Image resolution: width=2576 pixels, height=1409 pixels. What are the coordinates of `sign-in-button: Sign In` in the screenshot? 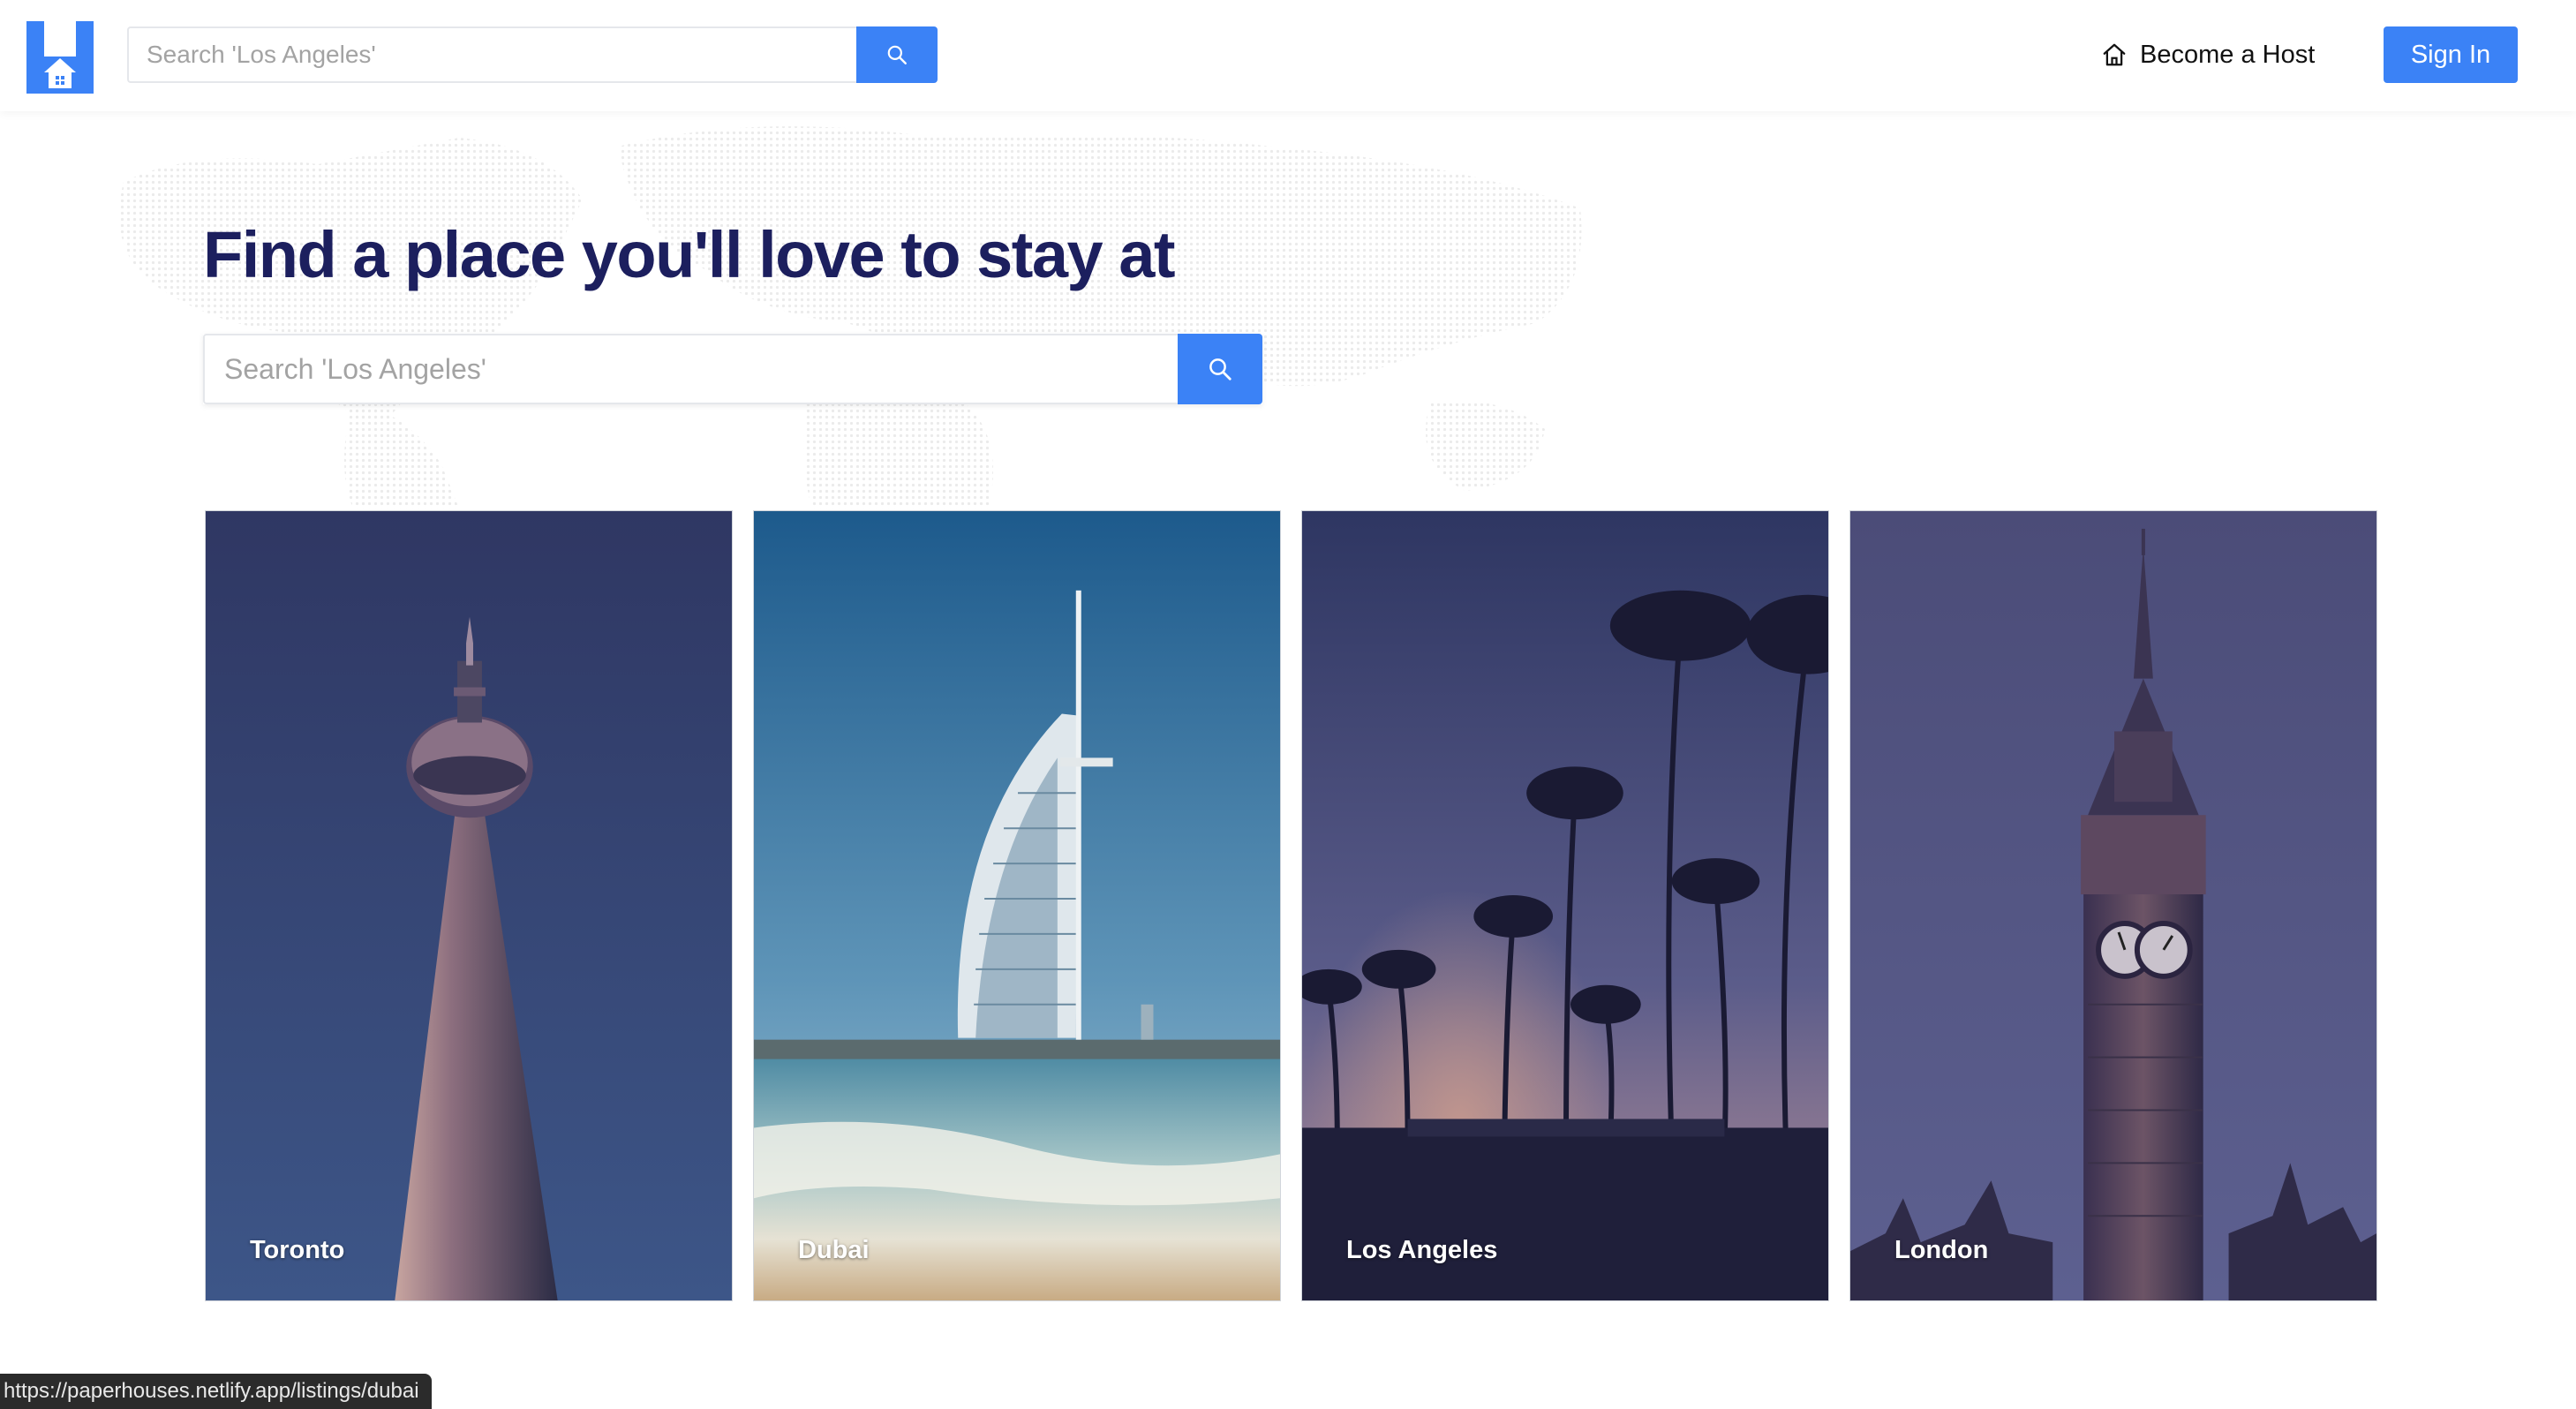 It's located at (2451, 55).